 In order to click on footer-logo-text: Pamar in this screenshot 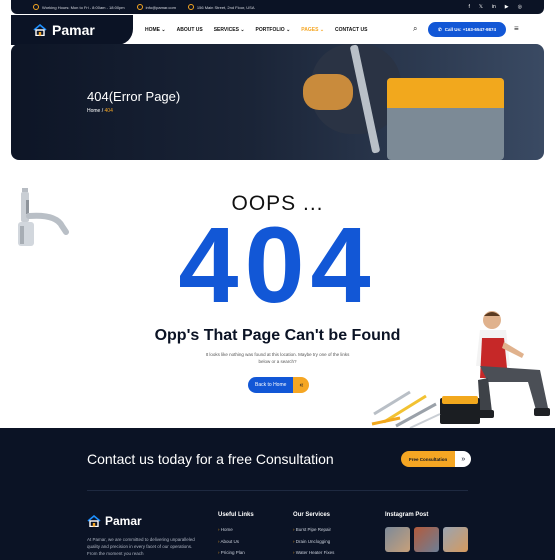, I will do `click(123, 521)`.